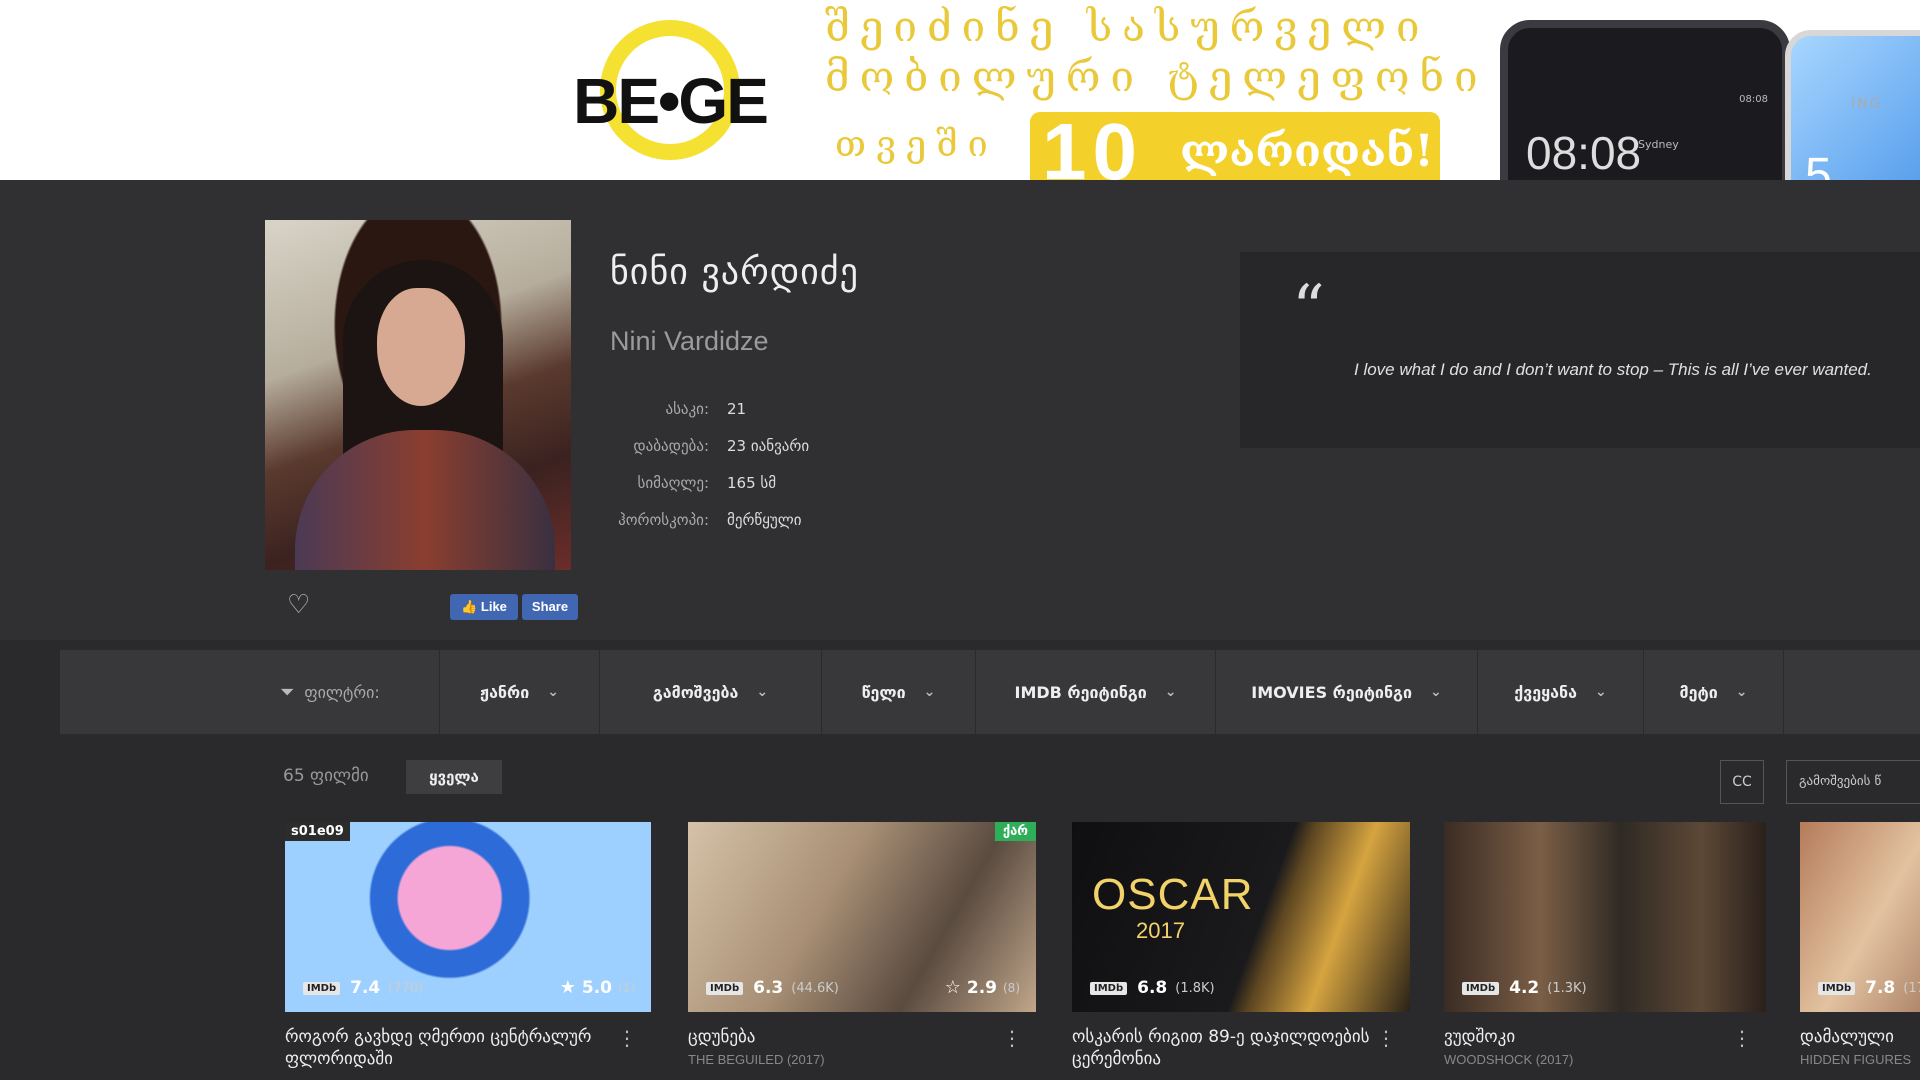 This screenshot has width=1920, height=1080. Describe the element at coordinates (1241, 1048) in the screenshot. I see `movie-title: ოსკარის რიგით 89-ე დაჯილდოების ცერემონია` at that location.